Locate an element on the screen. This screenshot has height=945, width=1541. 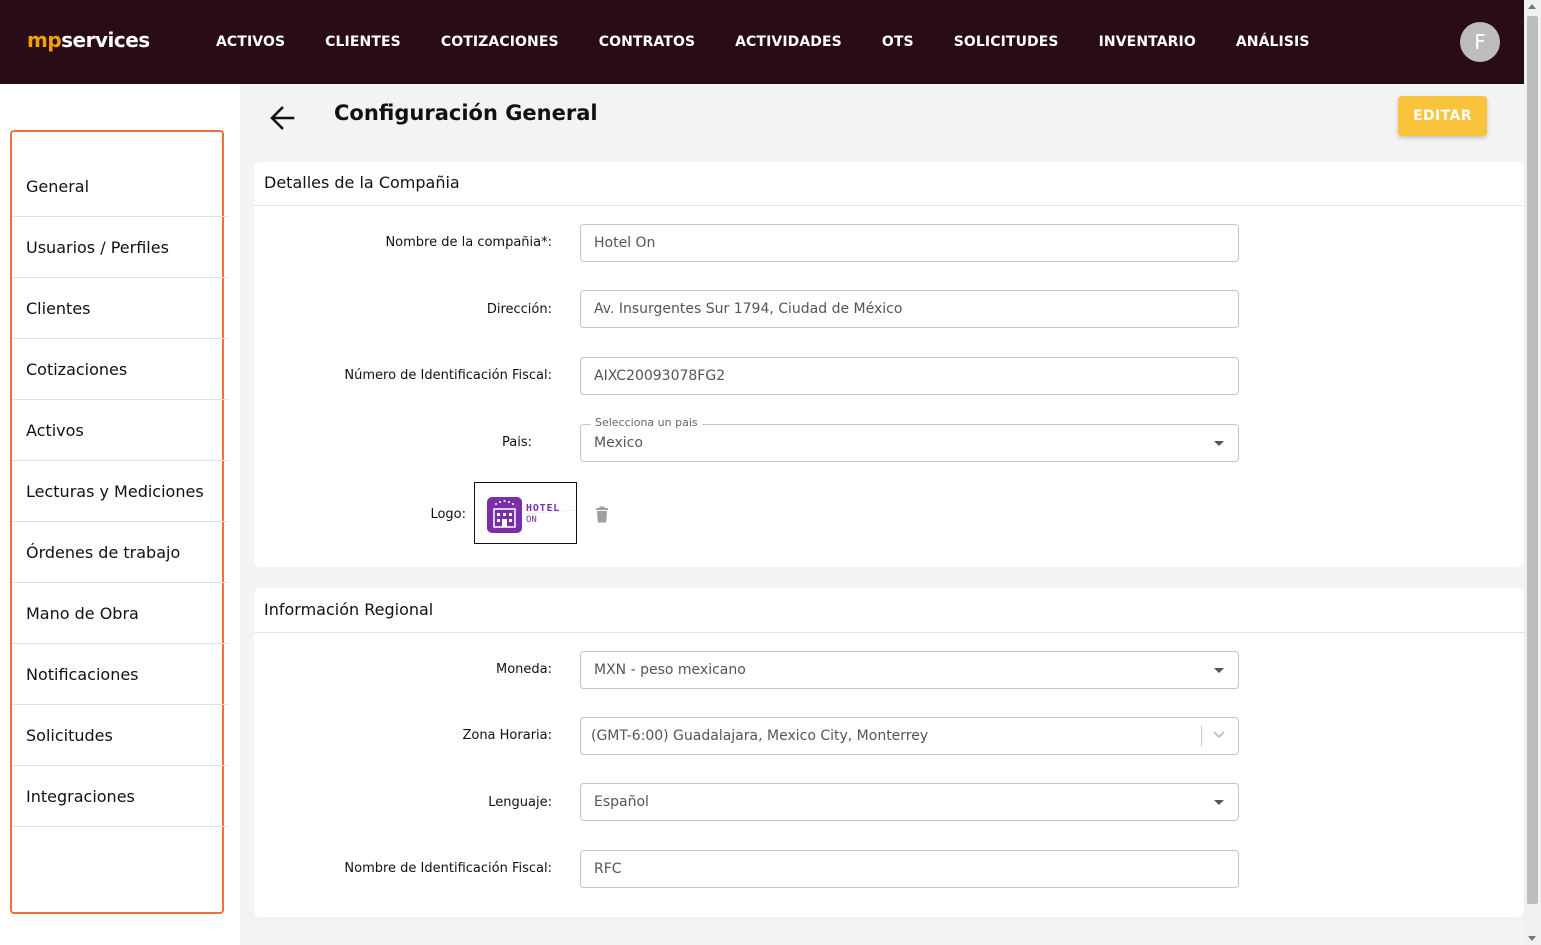
tax-id-input: AIXC20093078FG2 is located at coordinates (909, 376).